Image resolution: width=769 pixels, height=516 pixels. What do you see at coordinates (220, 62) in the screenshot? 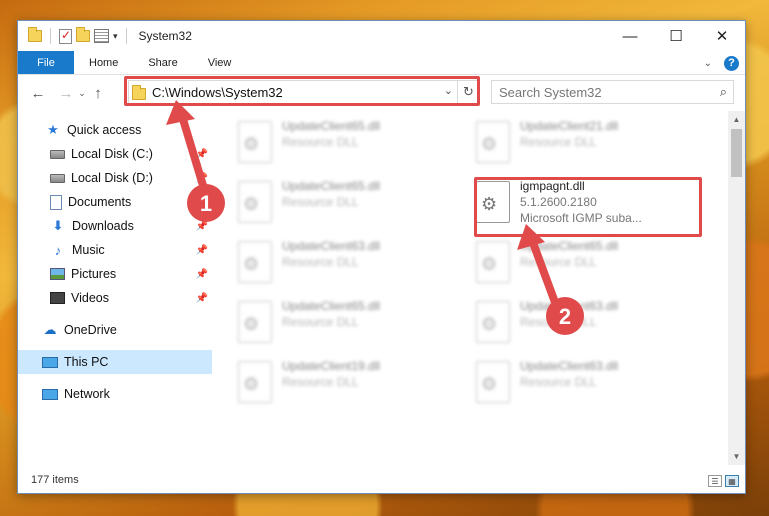
I see `tab-view: View` at bounding box center [220, 62].